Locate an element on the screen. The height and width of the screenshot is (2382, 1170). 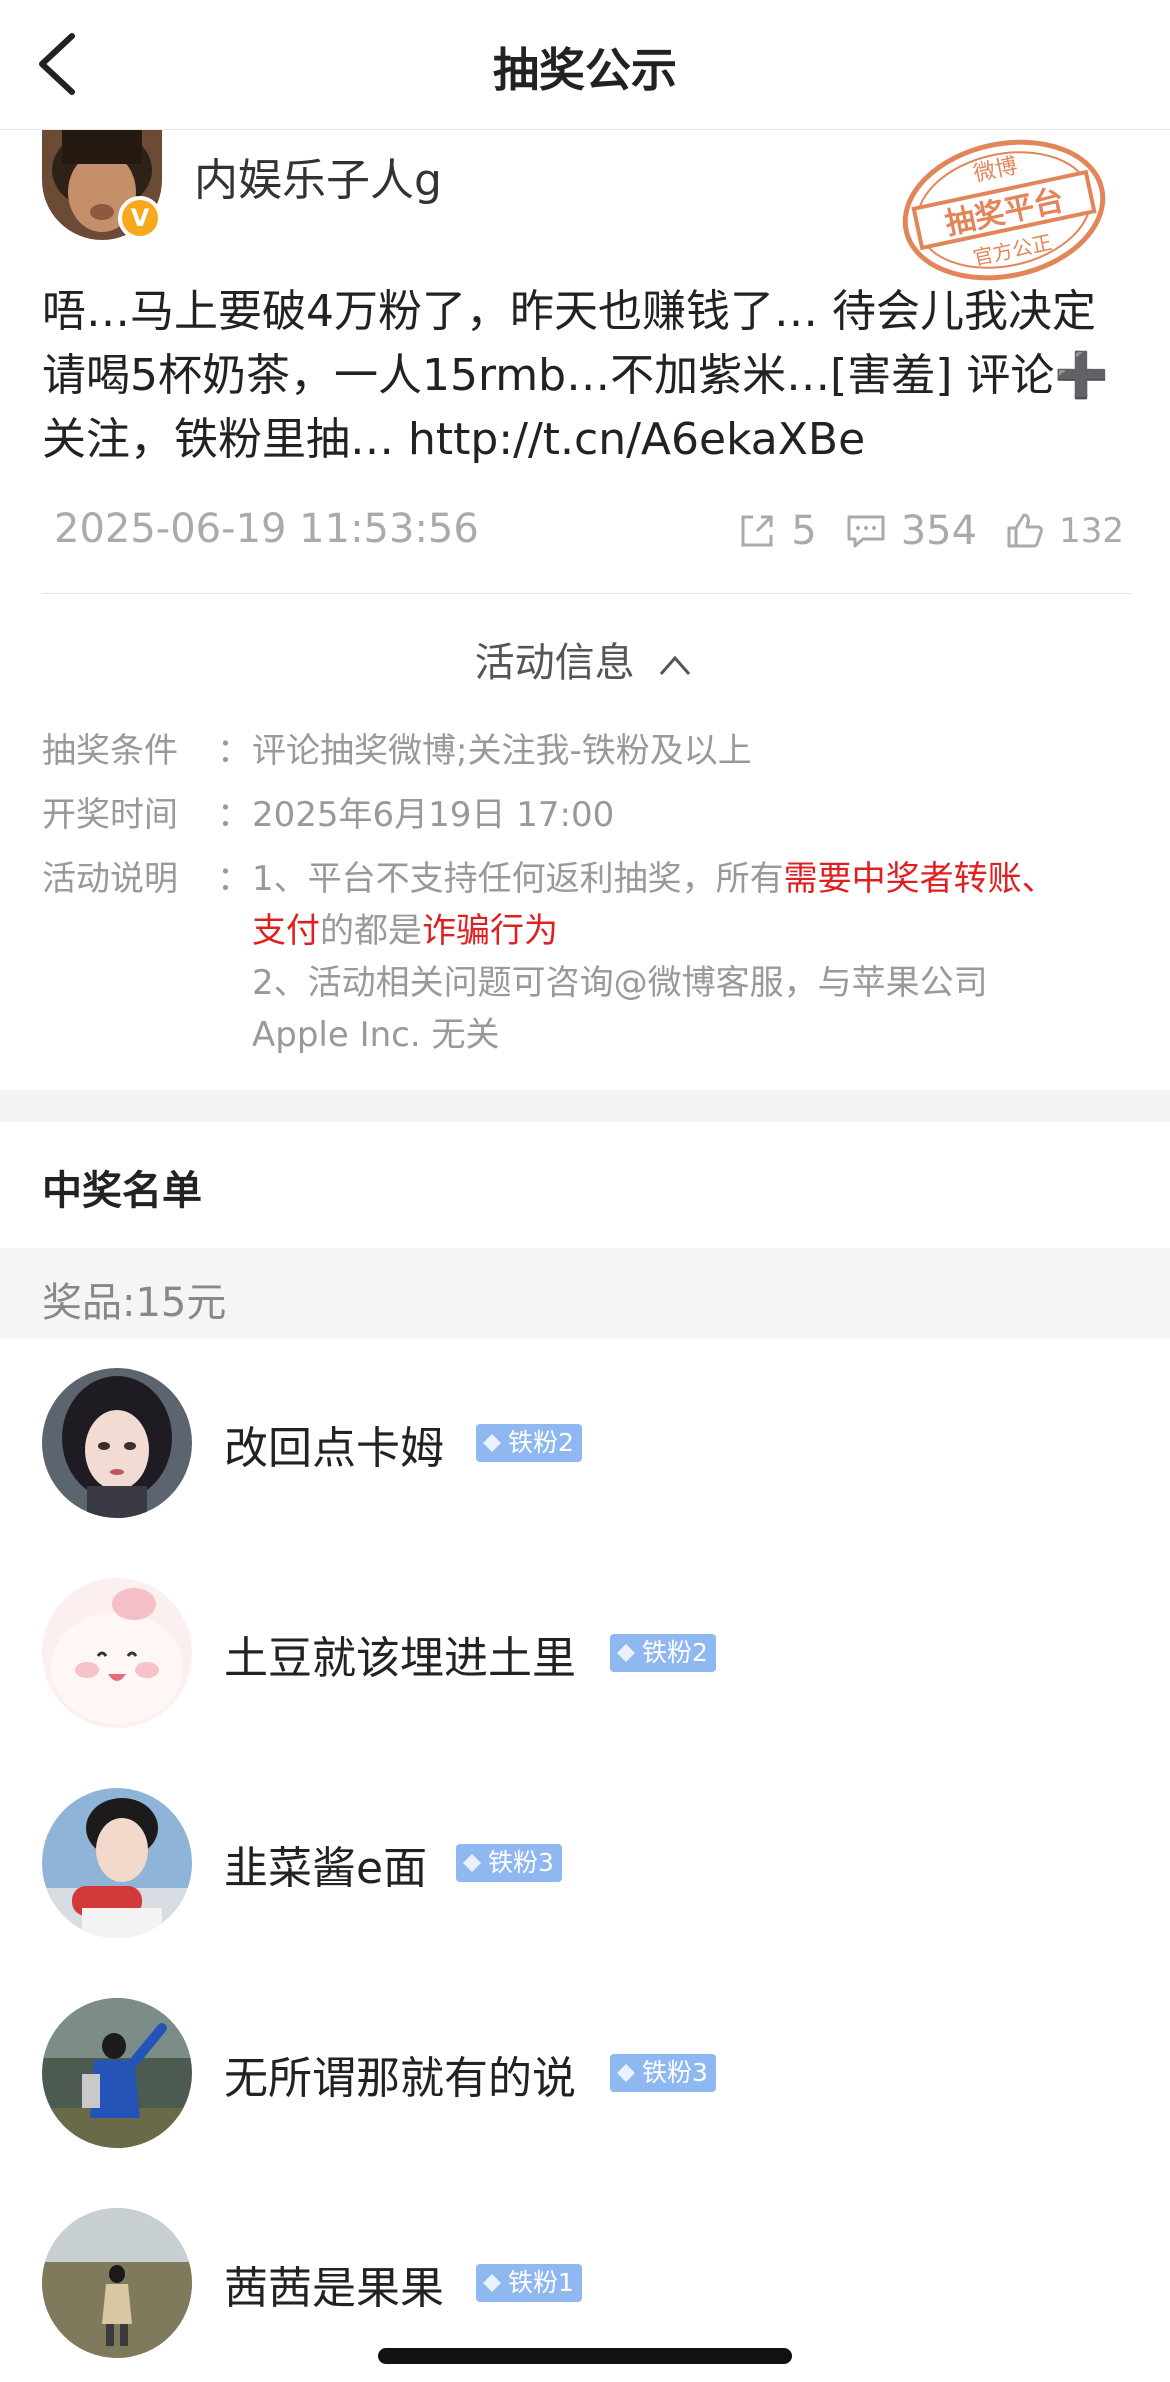
description-line-4: Apple Inc. 无关 is located at coordinates (376, 1035).